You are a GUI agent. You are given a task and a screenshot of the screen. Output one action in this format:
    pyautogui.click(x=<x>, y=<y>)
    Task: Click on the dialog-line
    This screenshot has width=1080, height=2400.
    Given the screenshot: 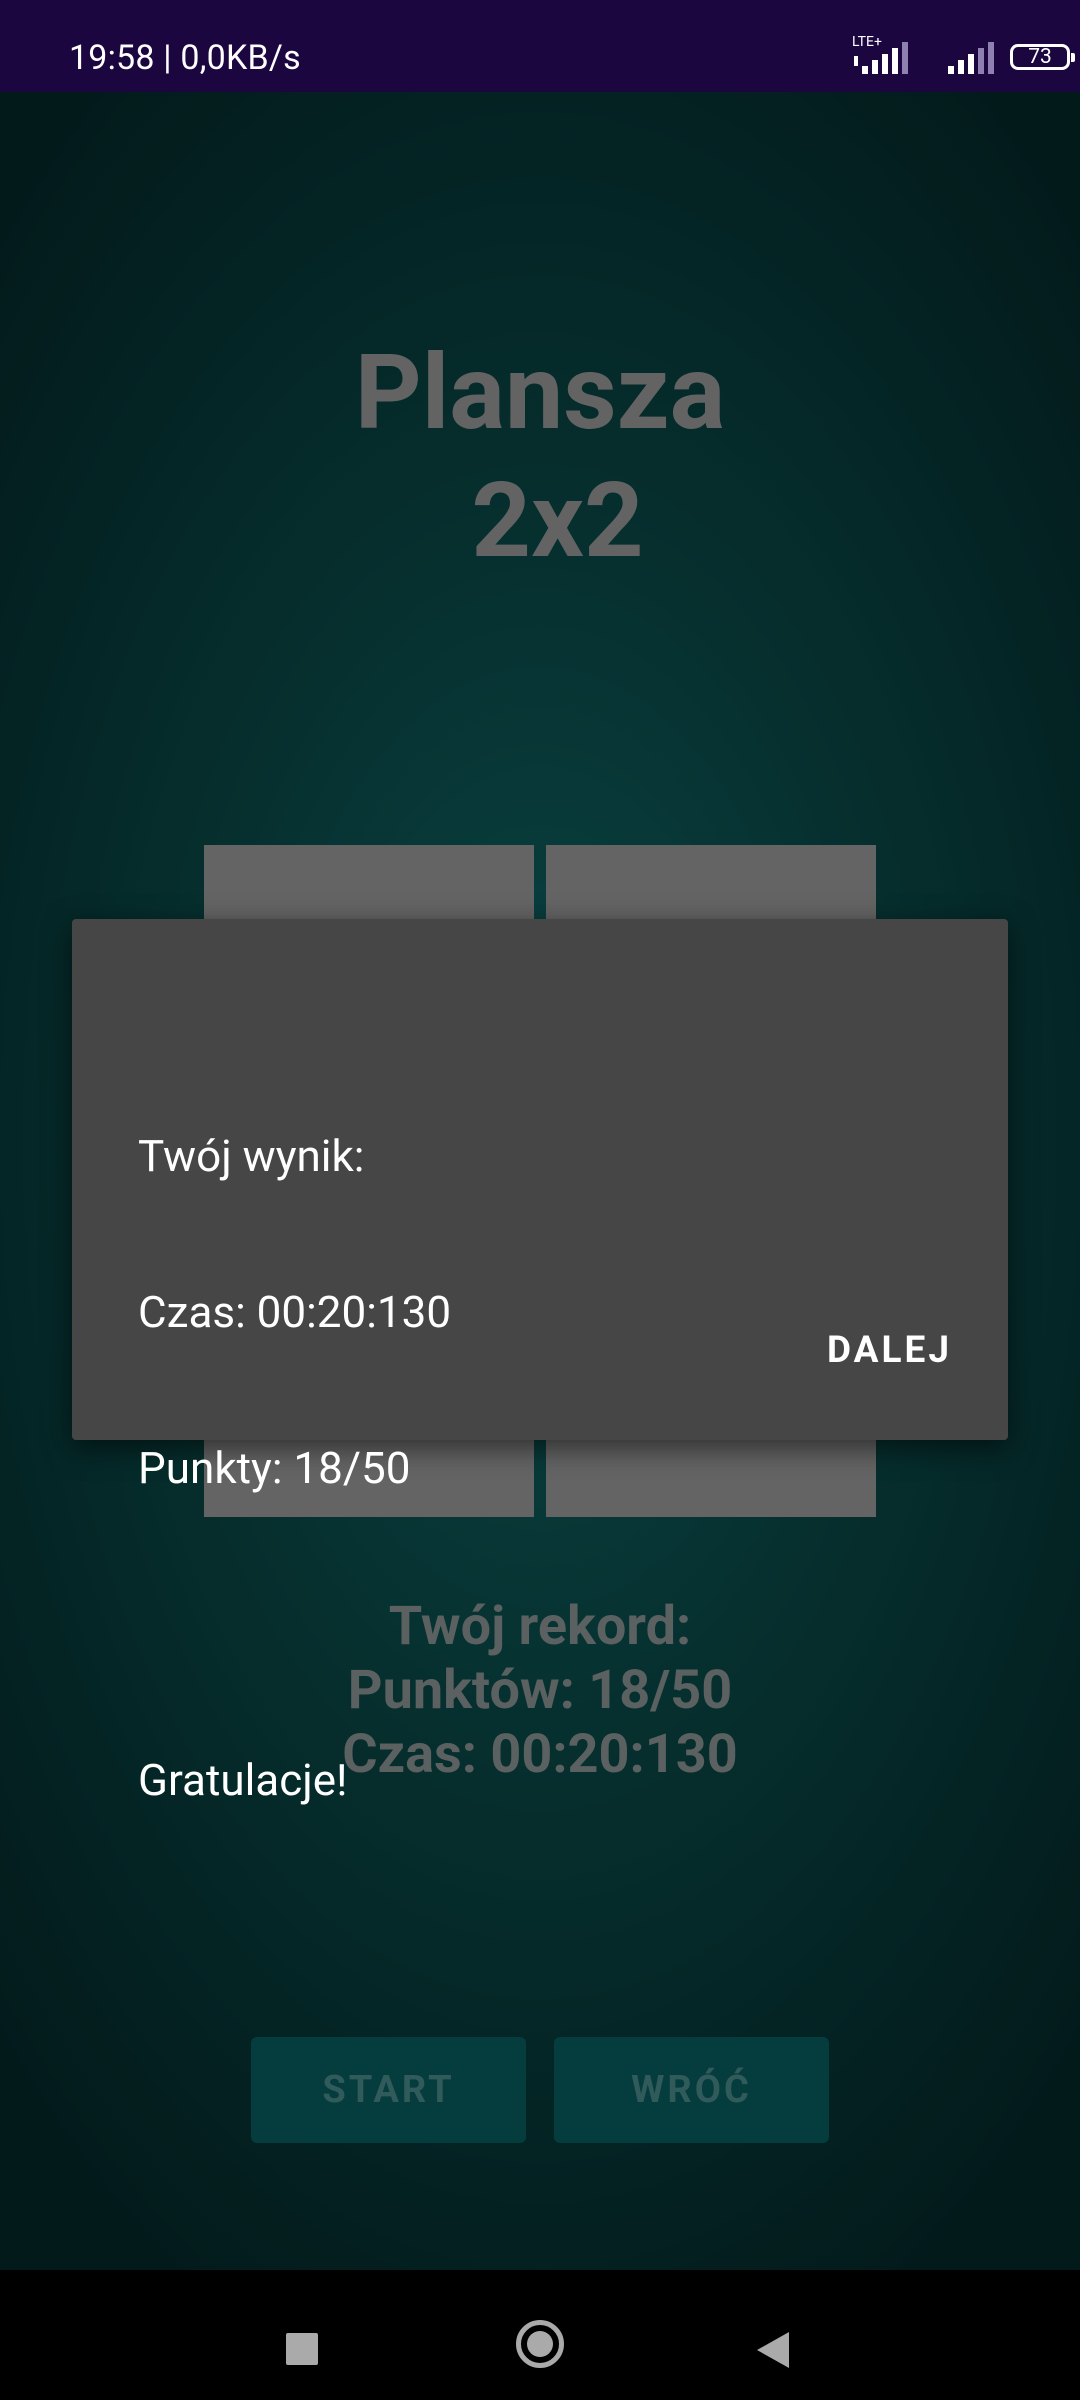 What is the action you would take?
    pyautogui.click(x=294, y=1624)
    